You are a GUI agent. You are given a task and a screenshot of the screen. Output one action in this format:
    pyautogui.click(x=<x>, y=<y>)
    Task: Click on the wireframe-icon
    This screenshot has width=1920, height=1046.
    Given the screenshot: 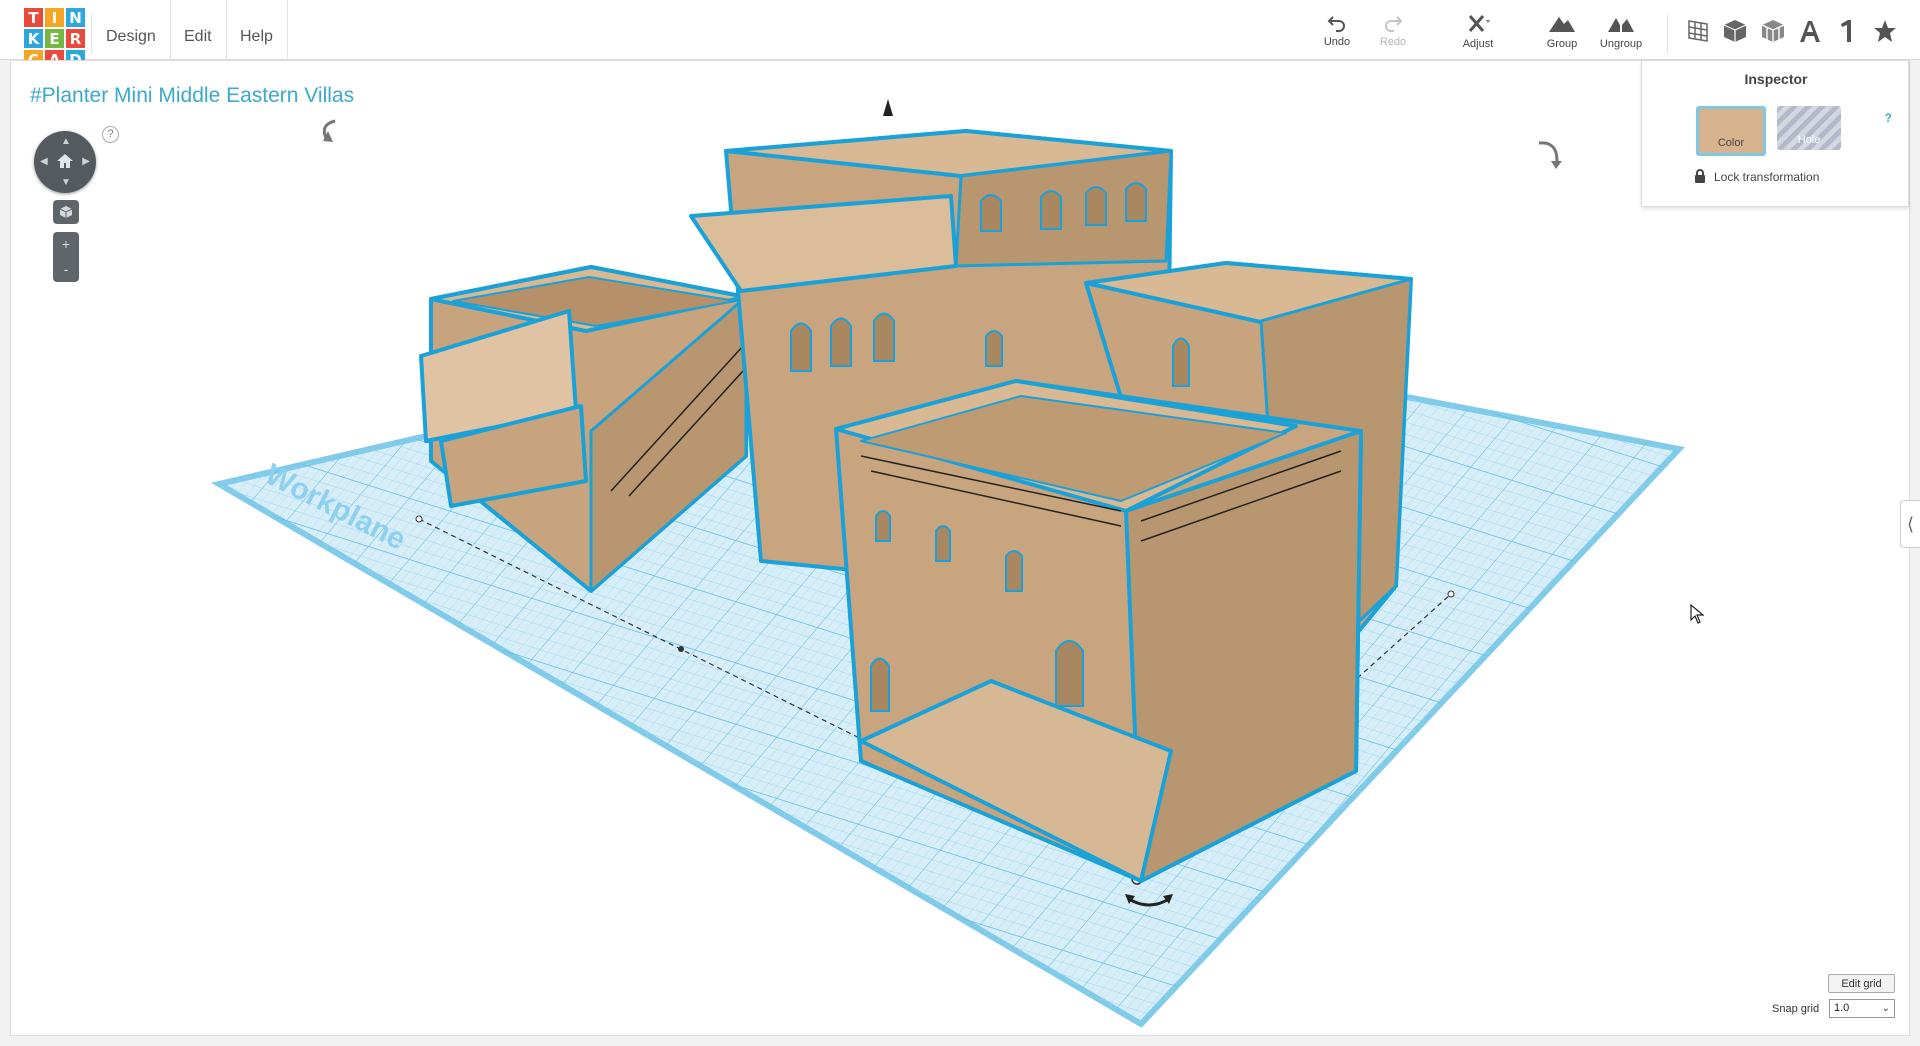 What is the action you would take?
    pyautogui.click(x=1773, y=31)
    